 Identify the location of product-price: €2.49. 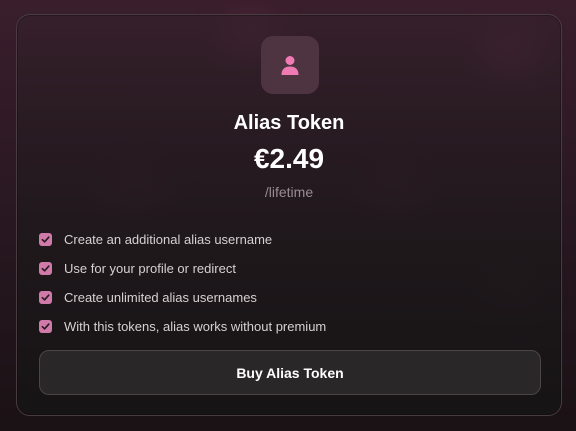
(289, 158).